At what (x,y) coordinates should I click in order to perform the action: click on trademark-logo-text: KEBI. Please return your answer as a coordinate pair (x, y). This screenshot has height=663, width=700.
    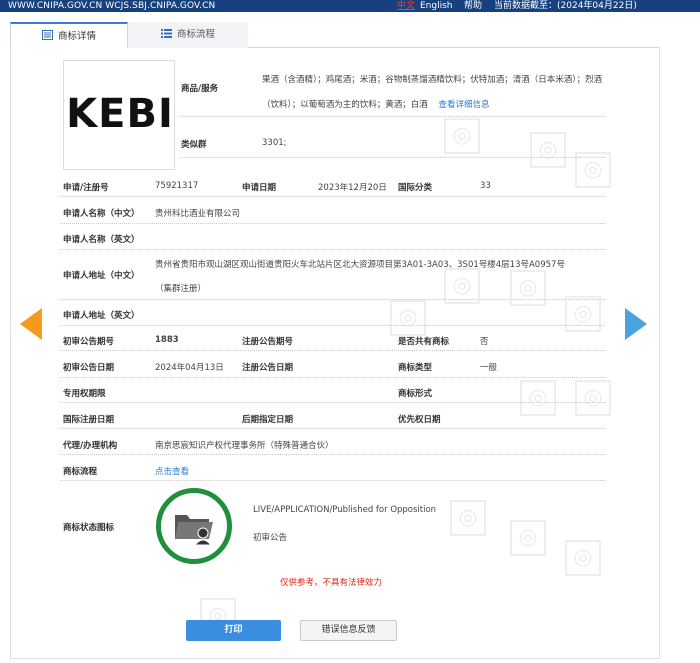
    Looking at the image, I should click on (120, 114).